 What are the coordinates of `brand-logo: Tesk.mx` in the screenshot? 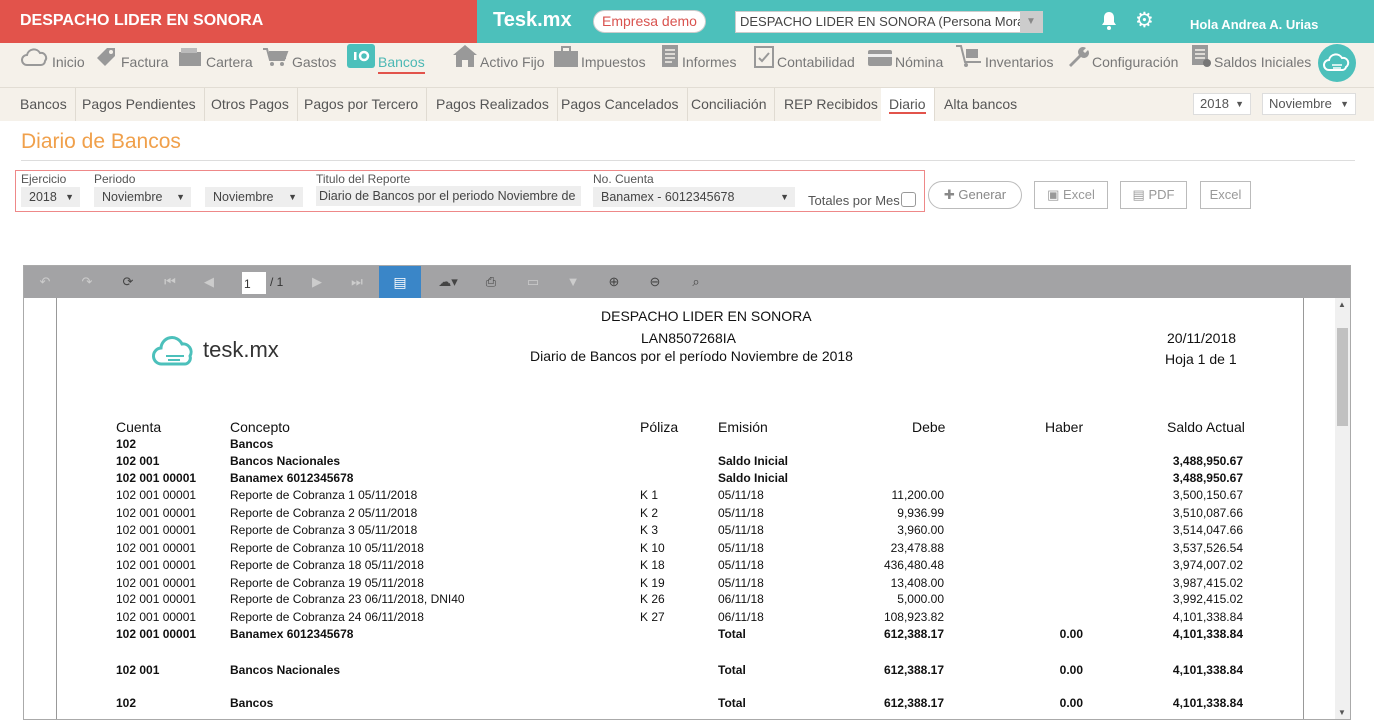 It's located at (532, 20).